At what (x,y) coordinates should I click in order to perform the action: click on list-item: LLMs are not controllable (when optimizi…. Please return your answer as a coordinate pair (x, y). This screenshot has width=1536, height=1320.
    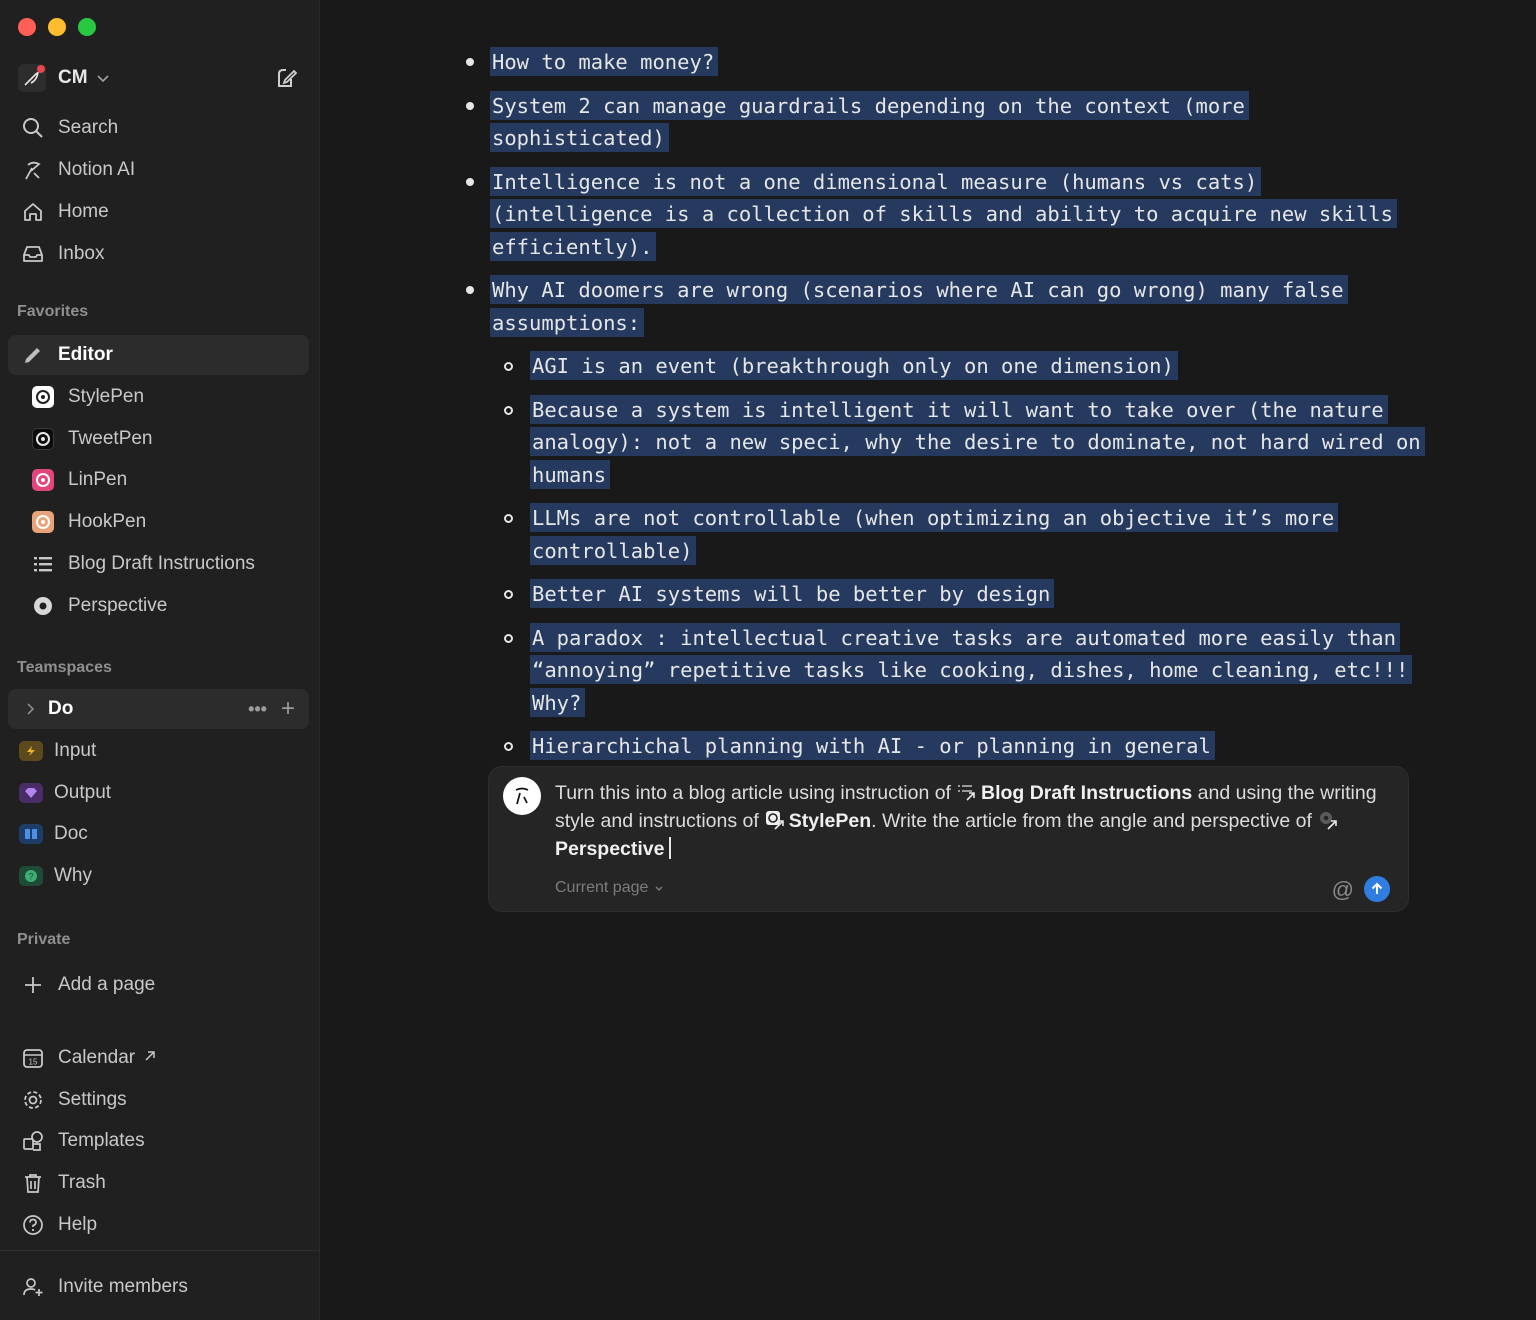
    Looking at the image, I should click on (966, 534).